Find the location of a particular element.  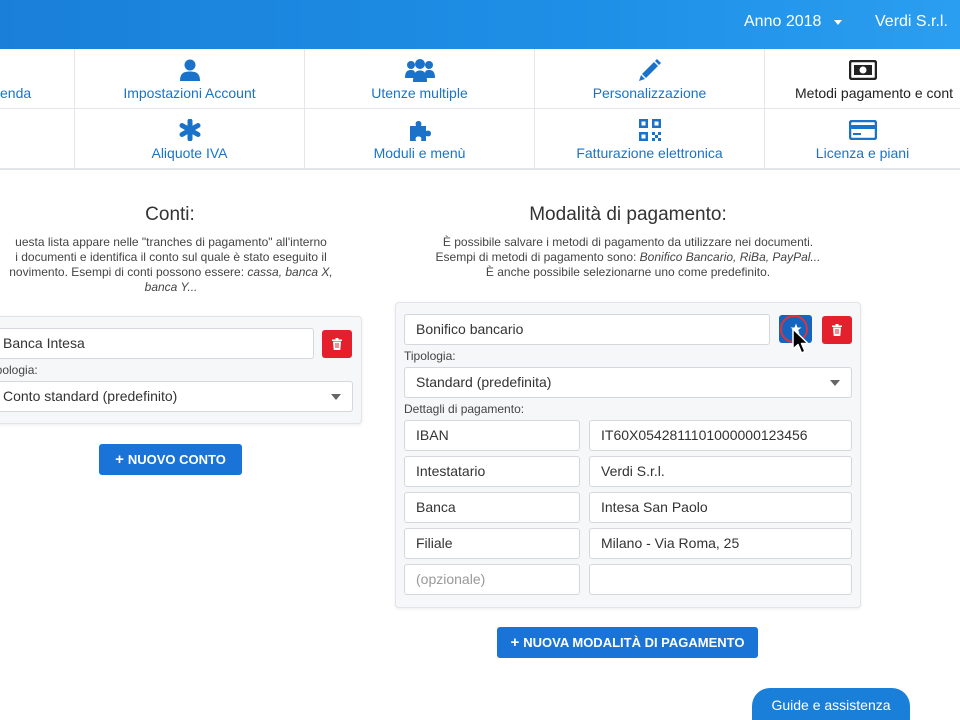

account-type-label: ipologia: is located at coordinates (19, 370).